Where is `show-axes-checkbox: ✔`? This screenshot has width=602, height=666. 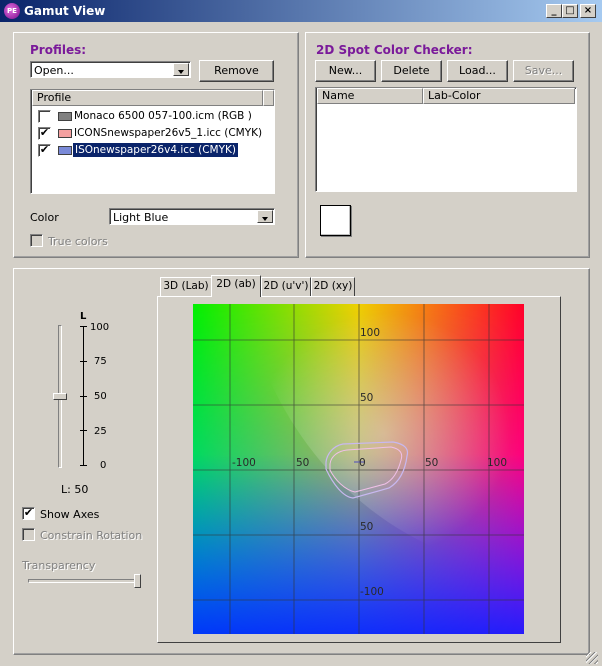 show-axes-checkbox: ✔ is located at coordinates (28, 513).